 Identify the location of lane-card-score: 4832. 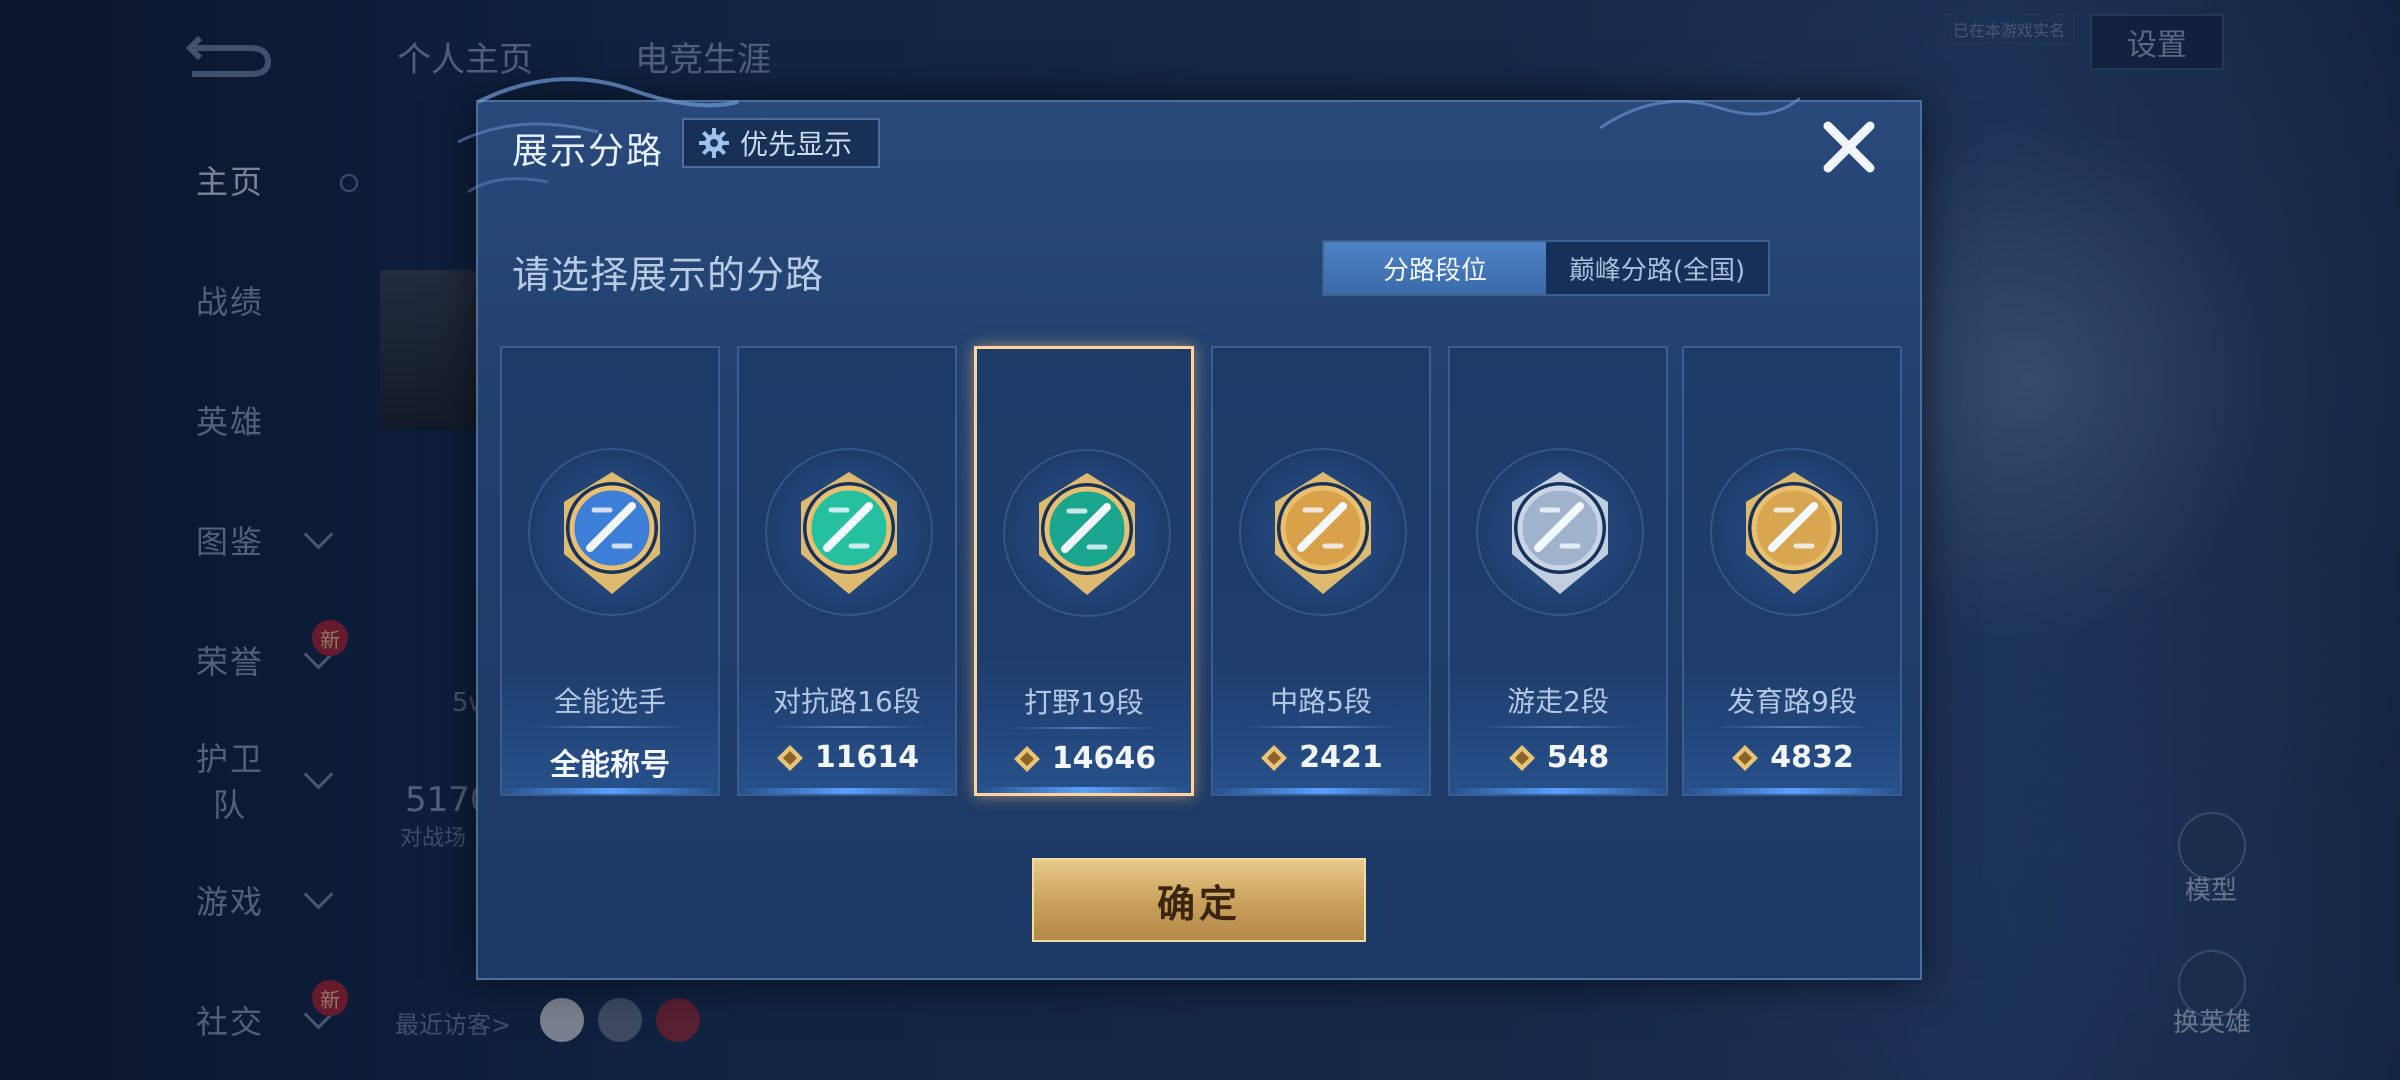
(1792, 757).